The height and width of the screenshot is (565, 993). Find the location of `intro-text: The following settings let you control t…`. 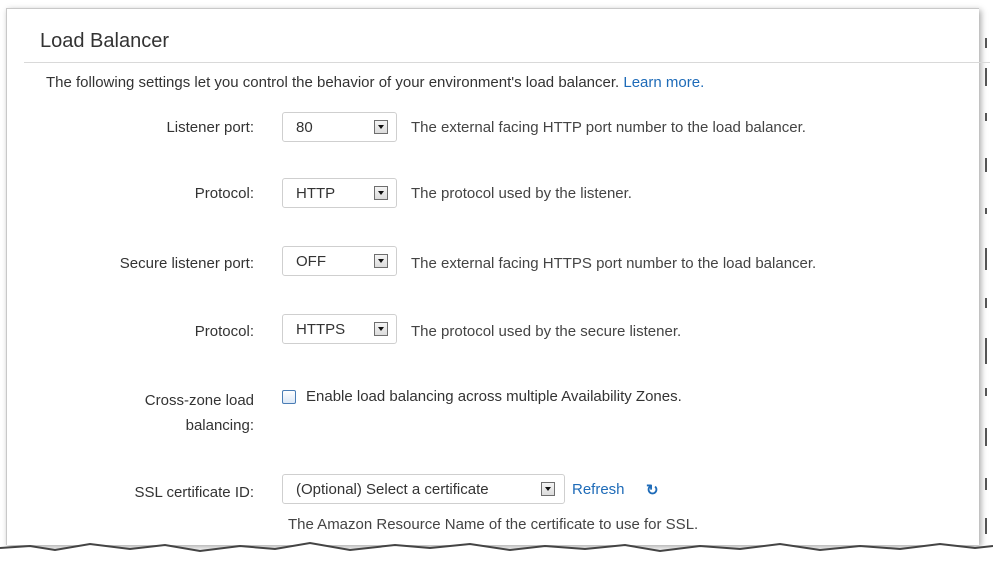

intro-text: The following settings let you control t… is located at coordinates (375, 82).